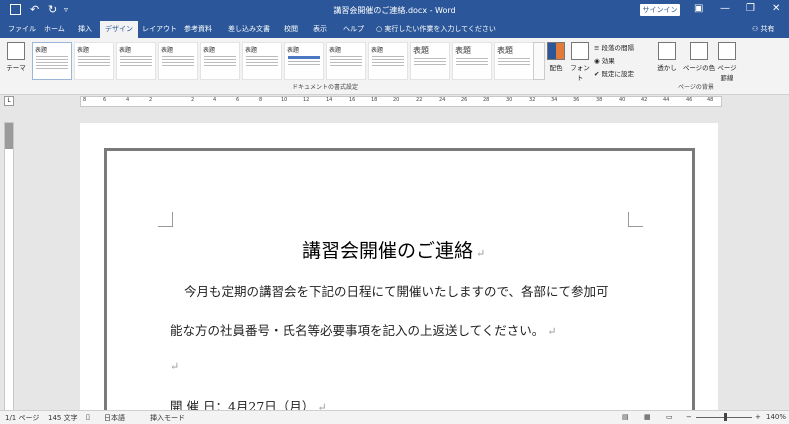 The width and height of the screenshot is (789, 424). What do you see at coordinates (776, 8) in the screenshot?
I see `close-button: ✕` at bounding box center [776, 8].